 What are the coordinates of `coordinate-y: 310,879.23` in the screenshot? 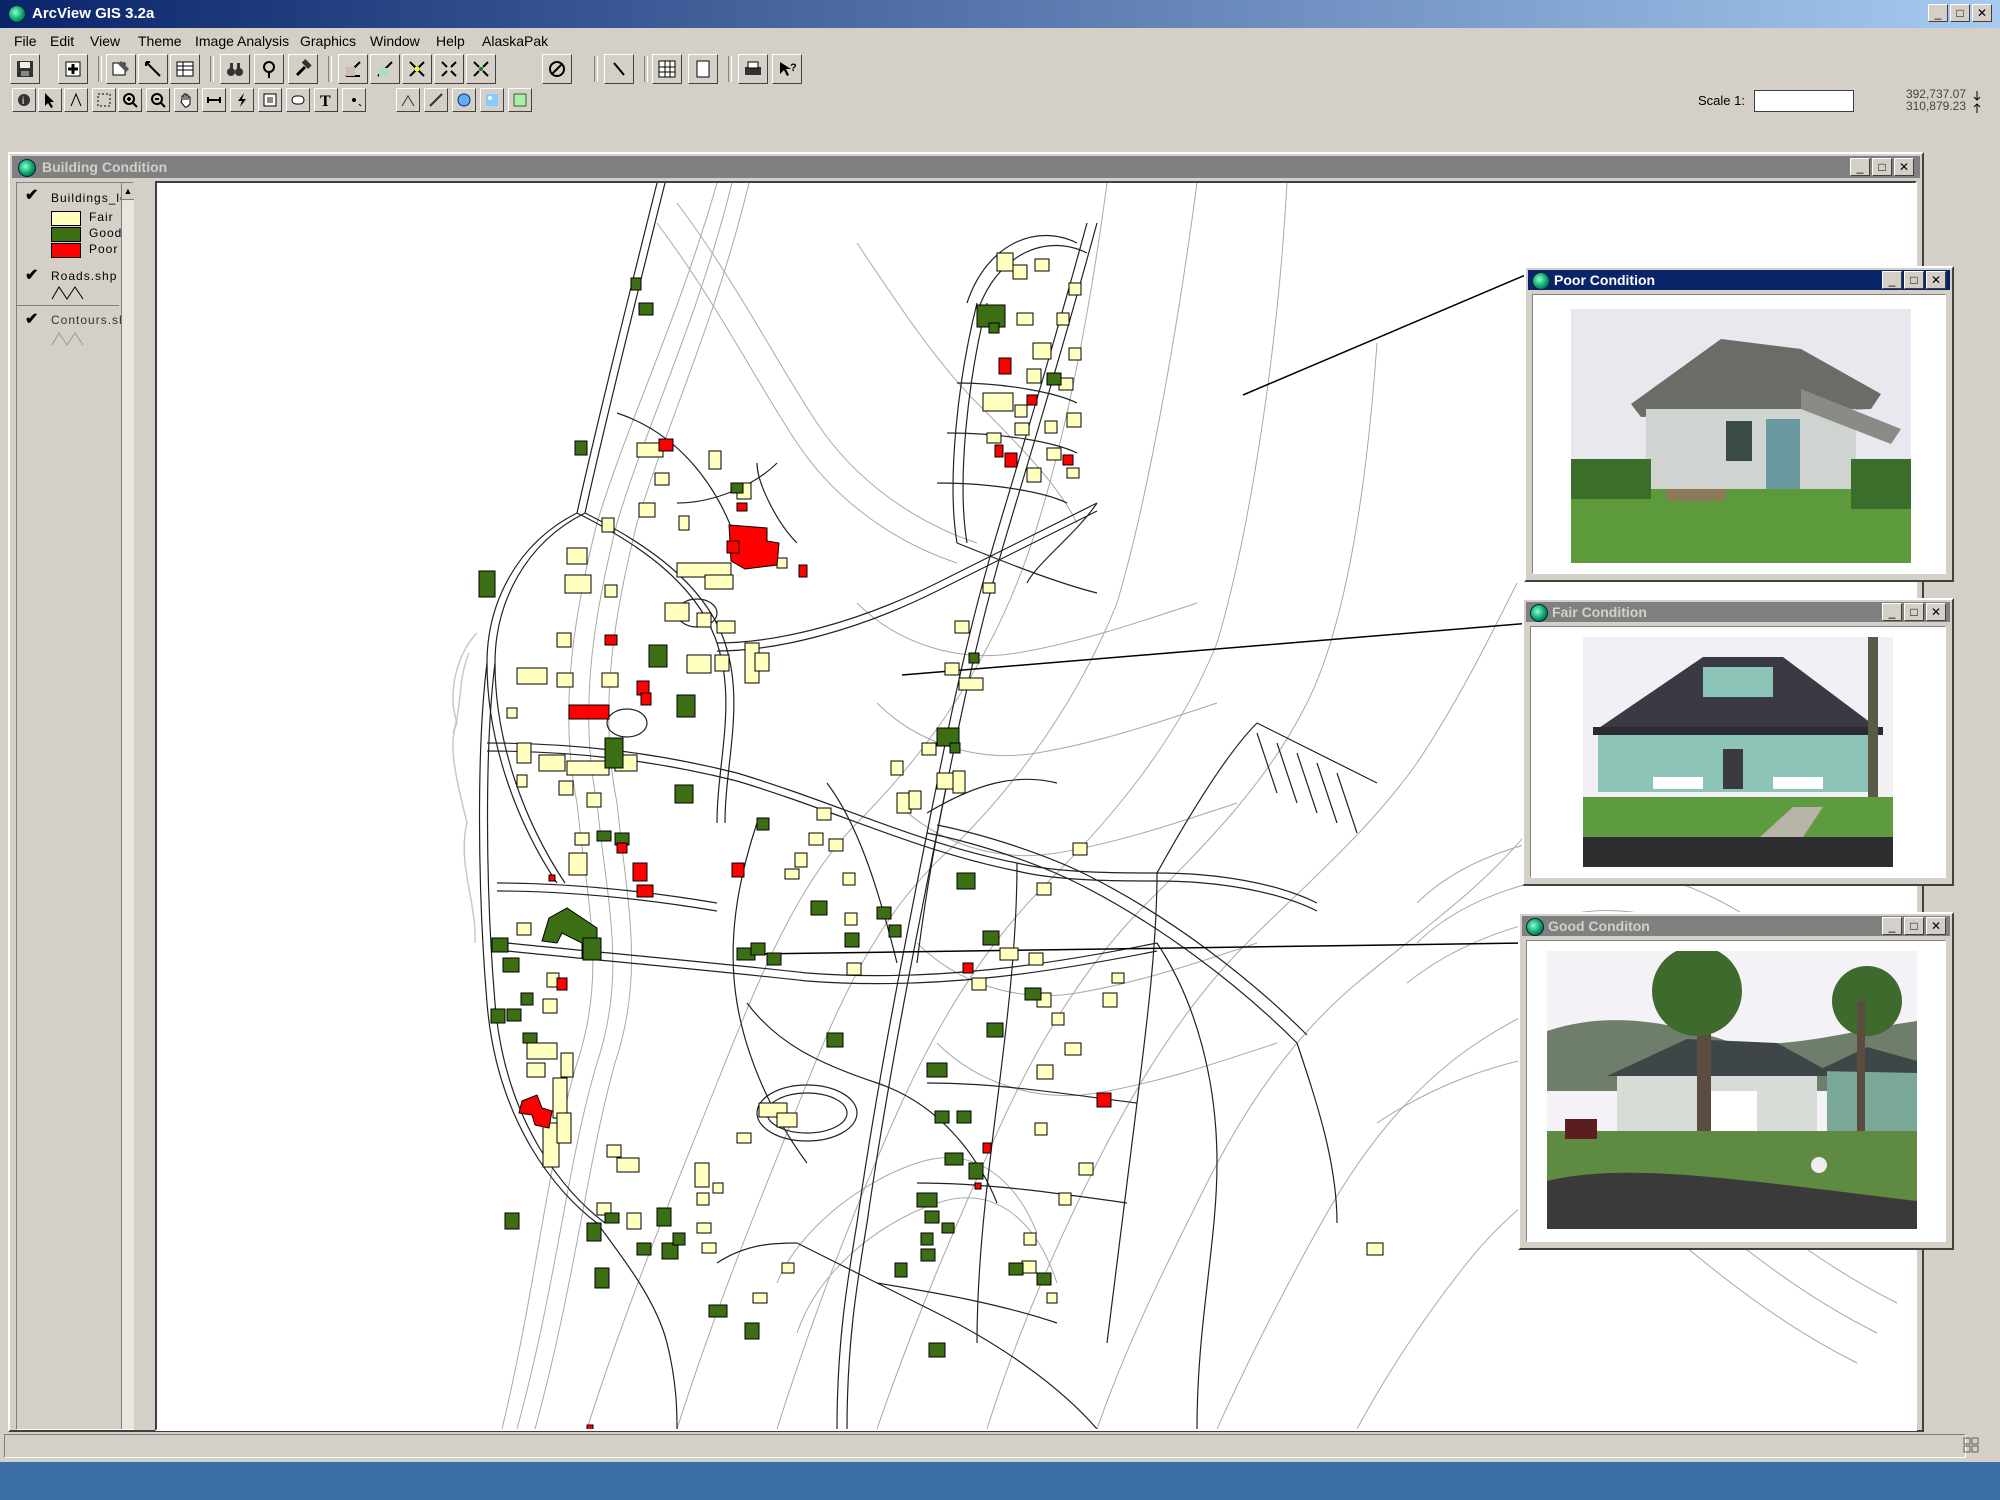 It's located at (1935, 106).